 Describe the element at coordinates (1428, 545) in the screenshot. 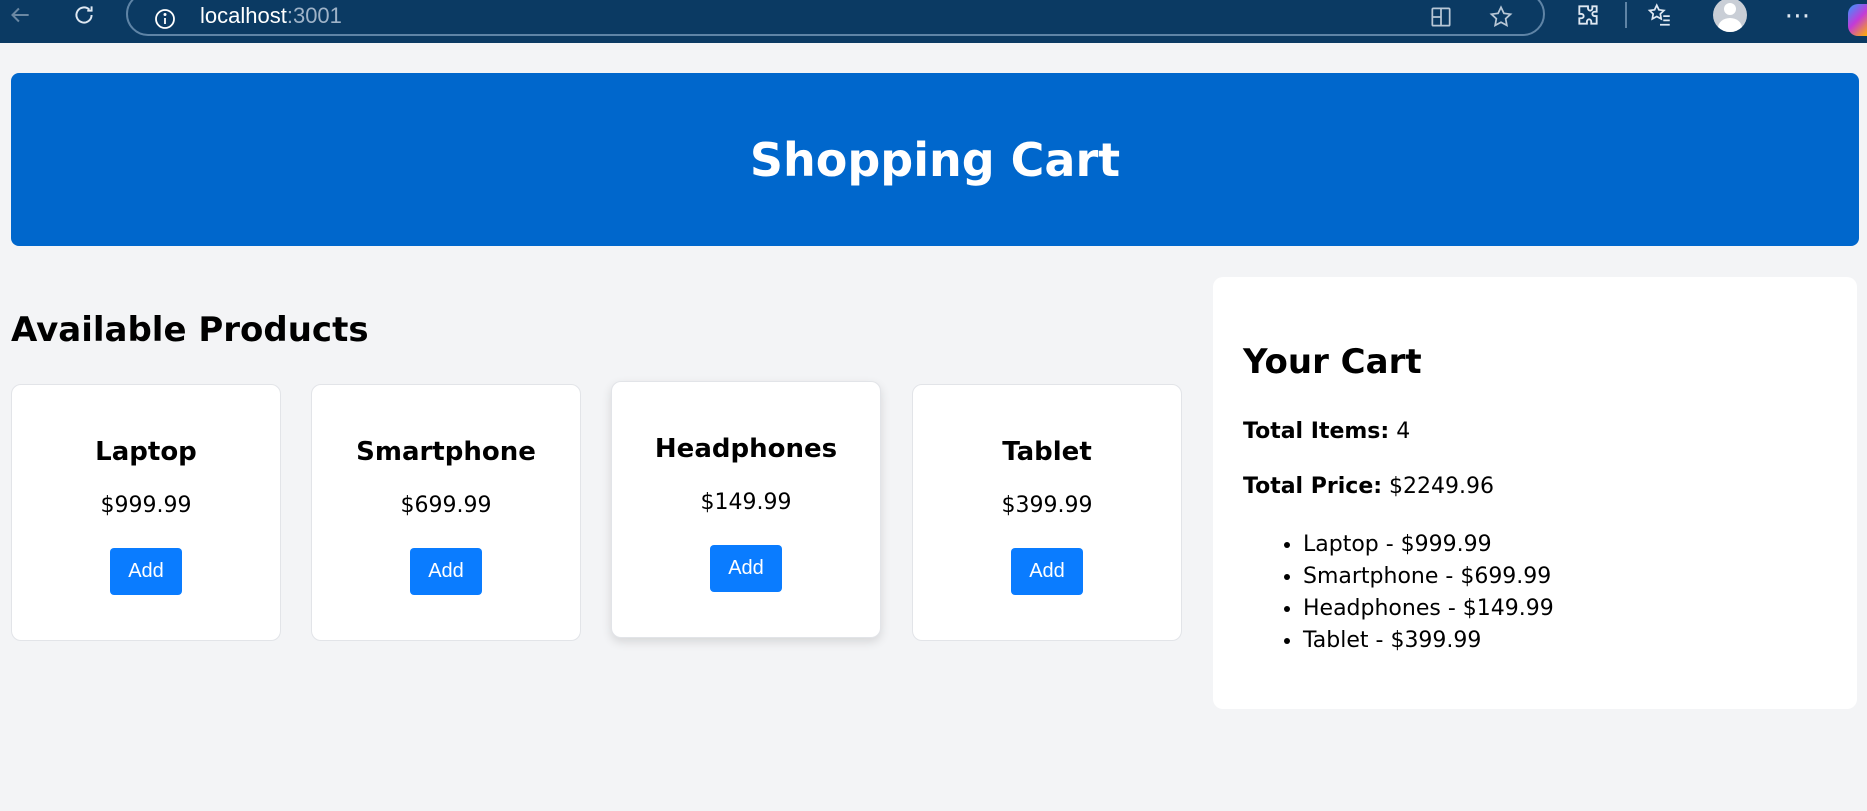

I see `cart-item: Laptop - $999.99` at that location.